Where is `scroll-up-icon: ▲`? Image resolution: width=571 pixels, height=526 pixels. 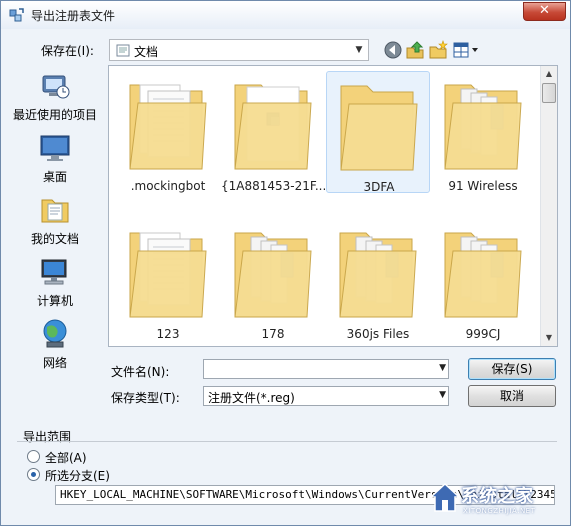
scroll-up-icon: ▲ is located at coordinates (549, 74).